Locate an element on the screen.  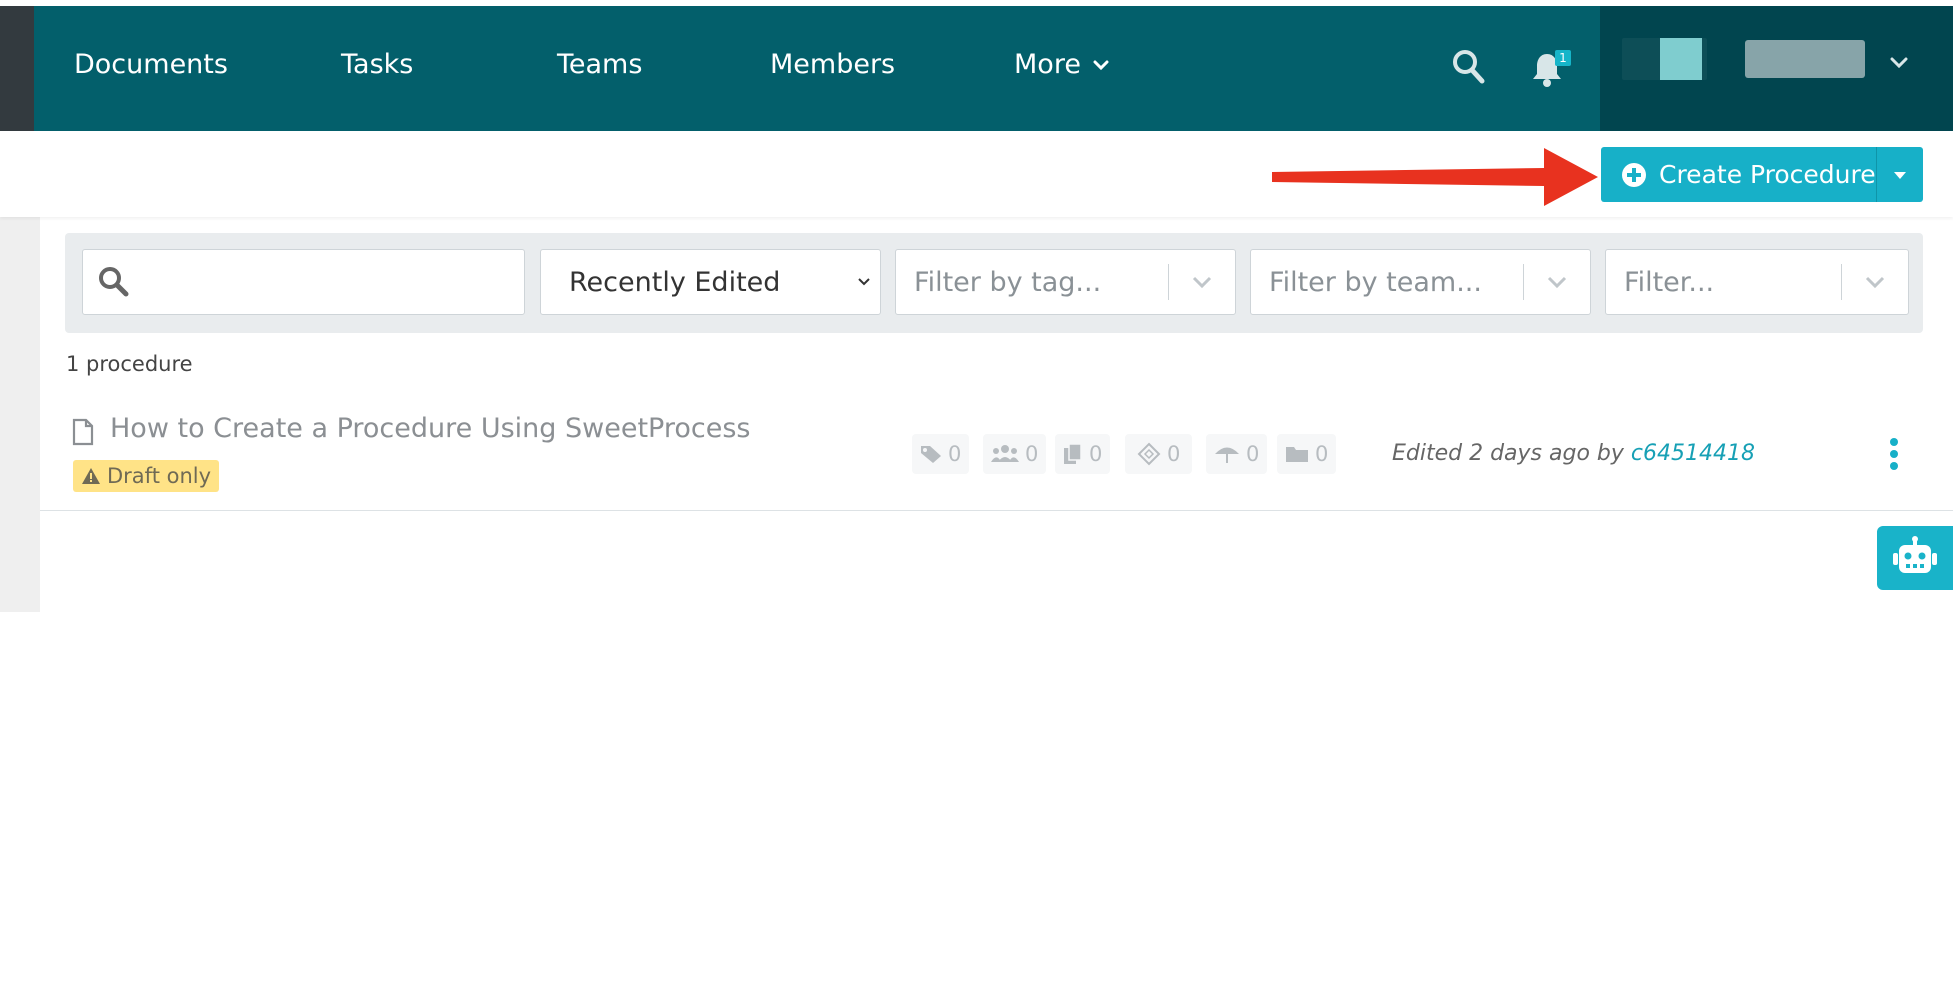
draft-badge-label: Draft only is located at coordinates (159, 476).